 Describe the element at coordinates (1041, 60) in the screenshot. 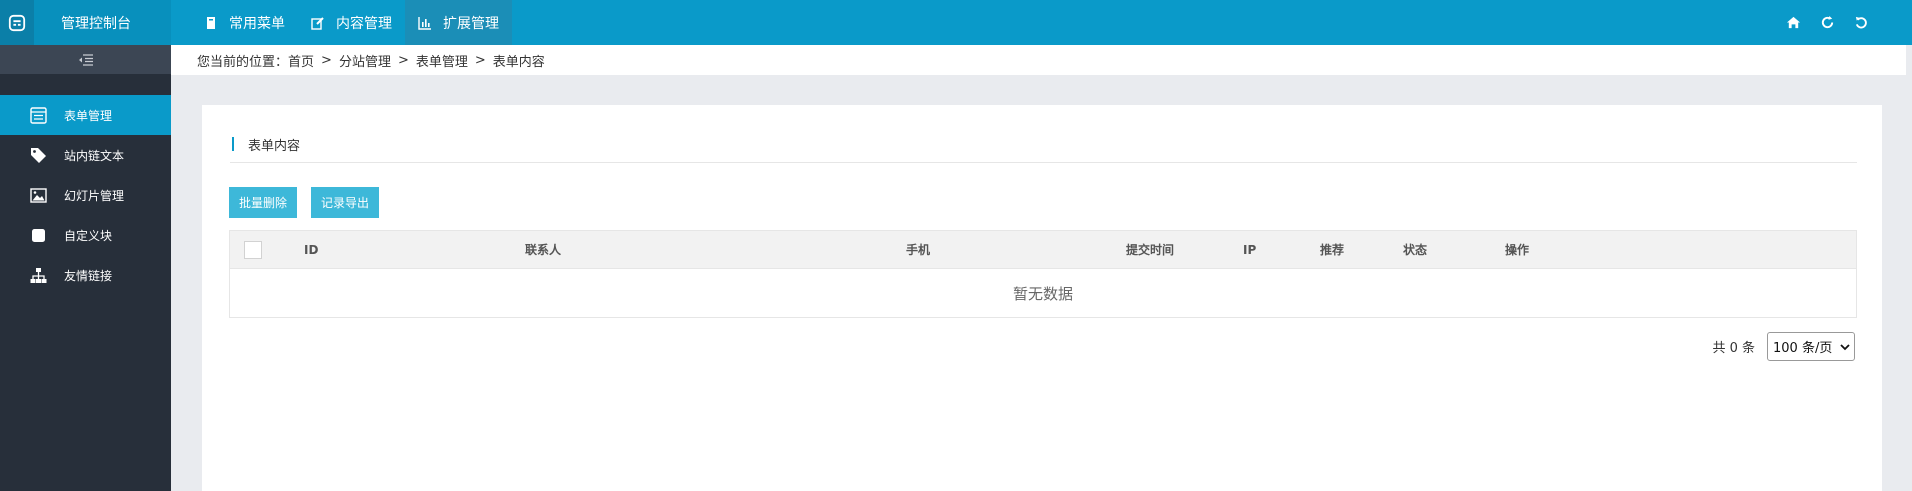

I see `breadcrumb: 您当前的位置： 首页 > 分站管理 > 表单管理 > 表单内容` at that location.